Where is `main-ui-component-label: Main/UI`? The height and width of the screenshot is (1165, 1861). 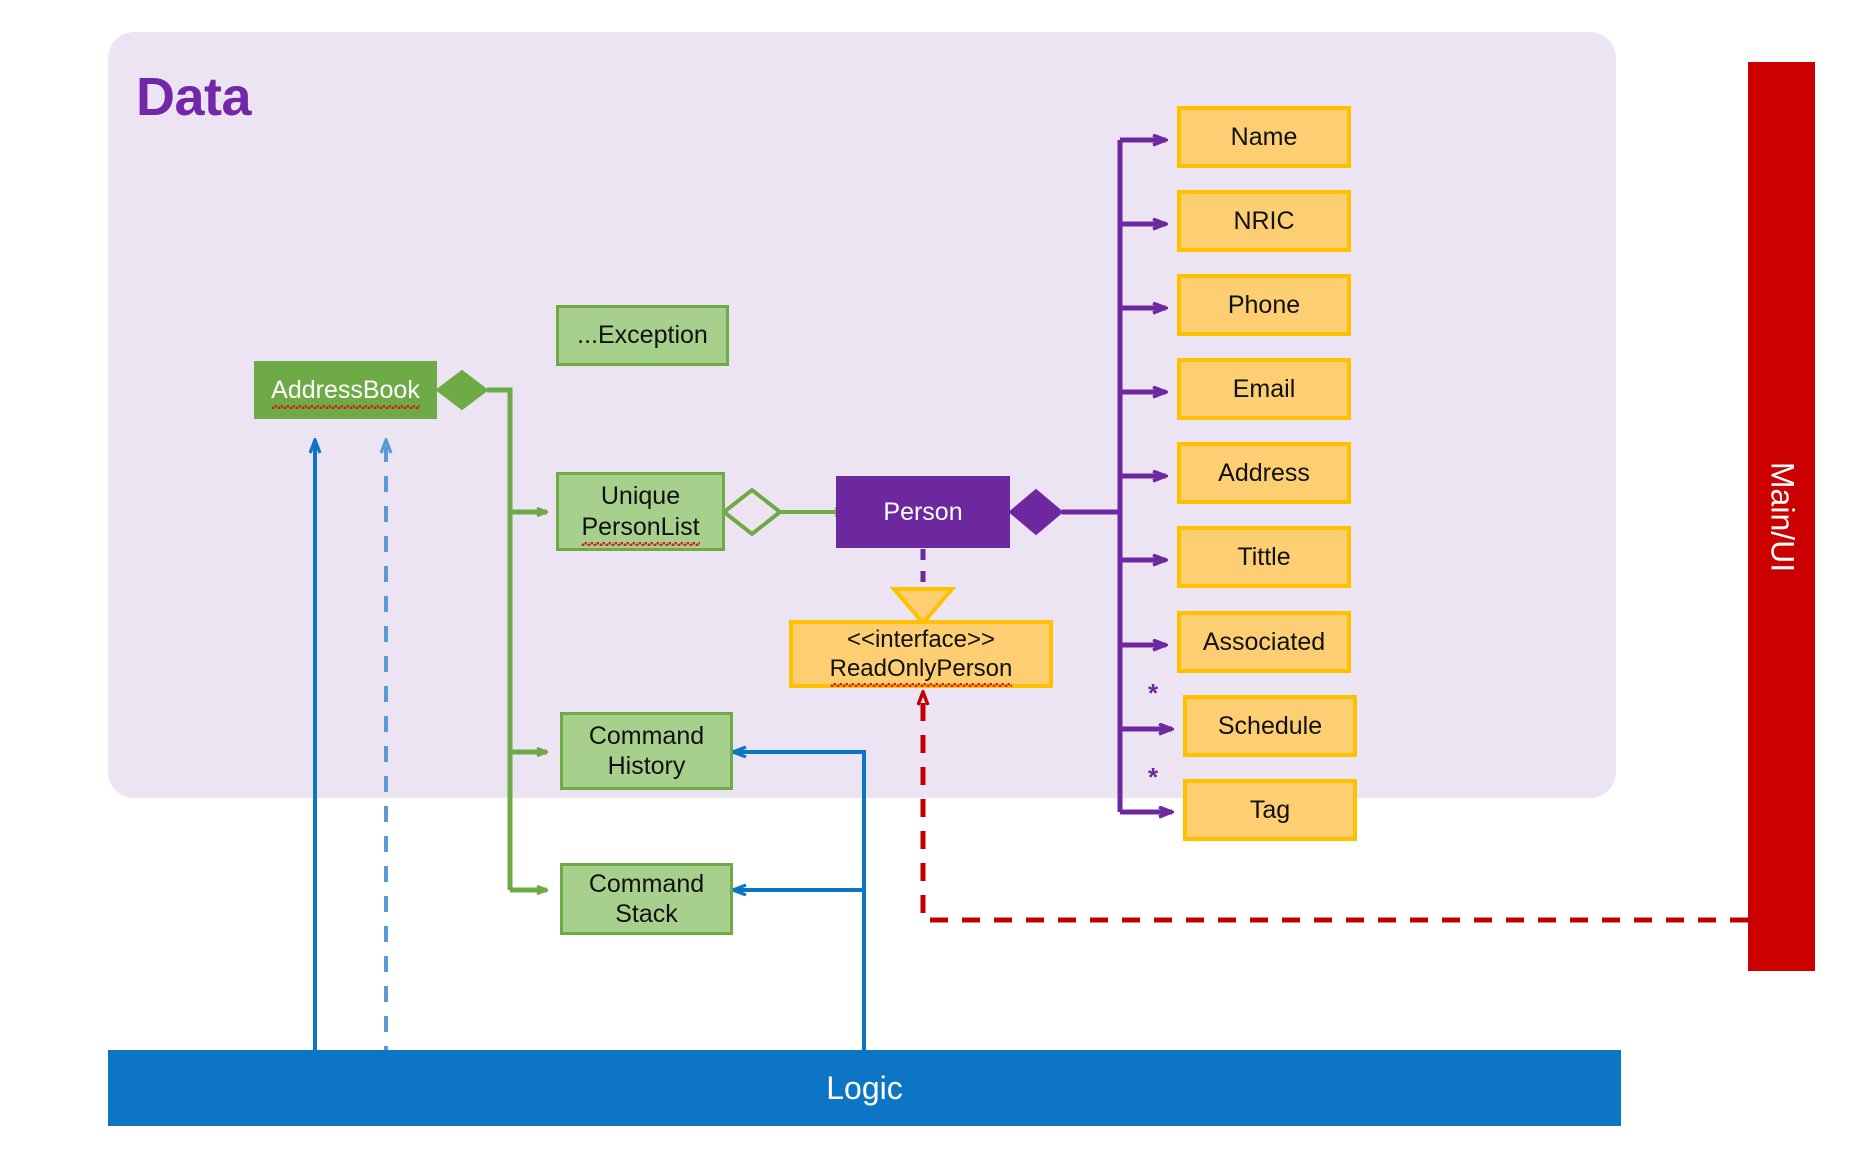 main-ui-component-label: Main/UI is located at coordinates (1782, 516).